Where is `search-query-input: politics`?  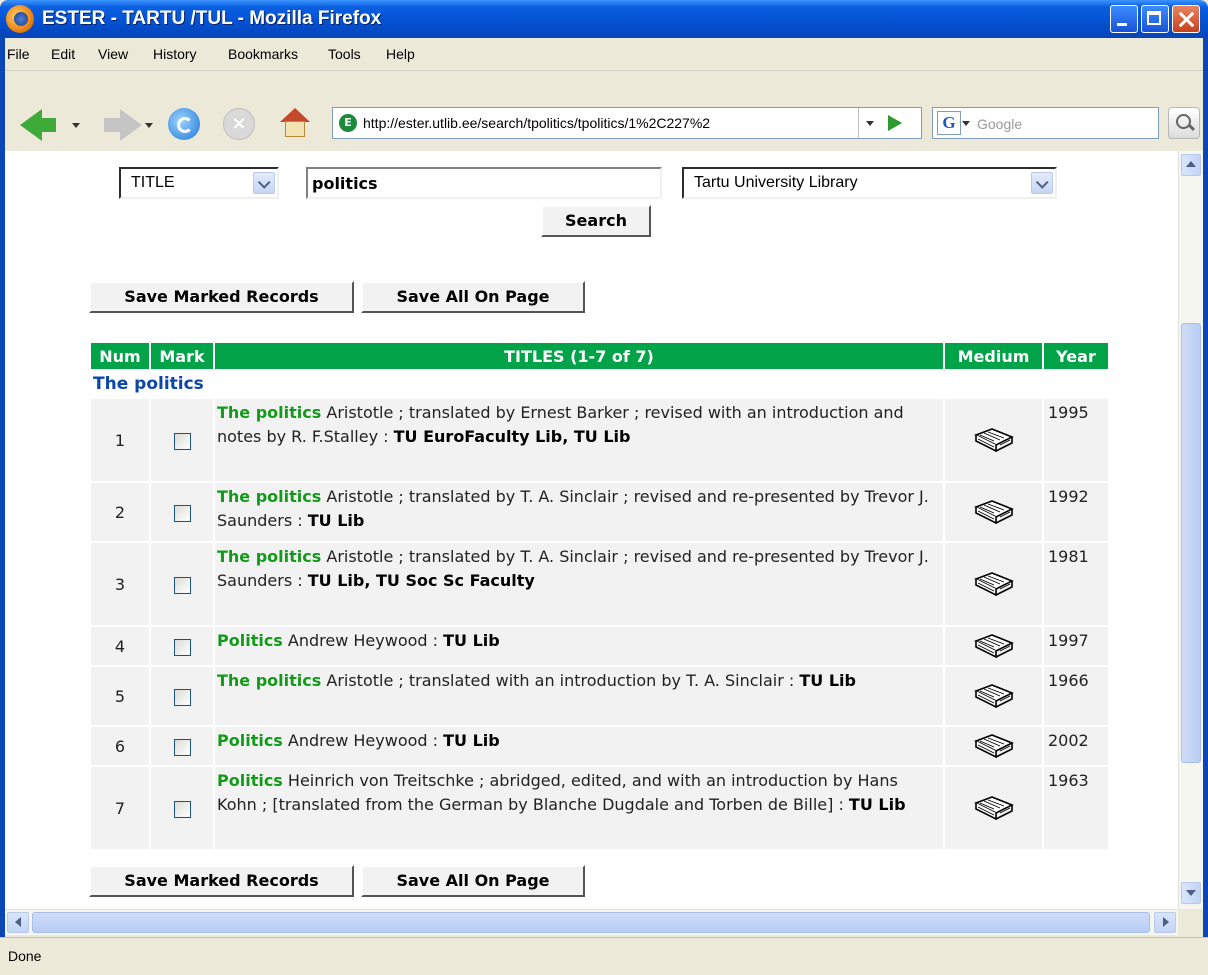
search-query-input: politics is located at coordinates (484, 183).